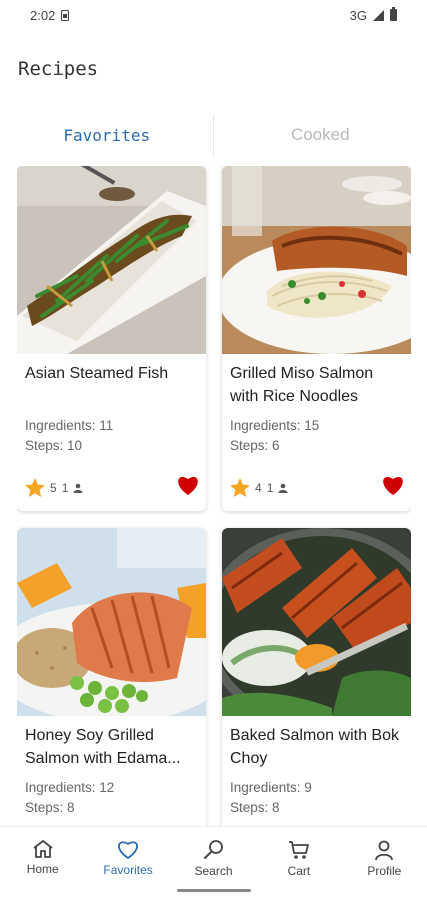 Image resolution: width=427 pixels, height=900 pixels. What do you see at coordinates (111, 622) in the screenshot?
I see `recipe-image-honey-soy-salmon` at bounding box center [111, 622].